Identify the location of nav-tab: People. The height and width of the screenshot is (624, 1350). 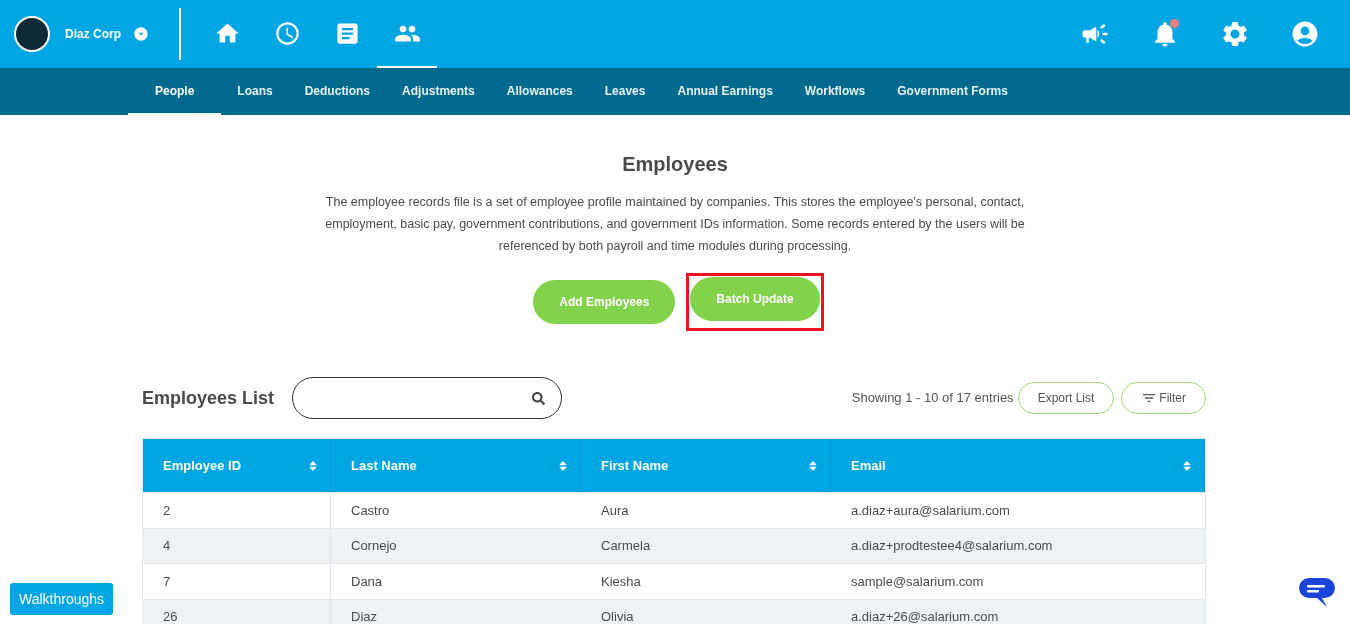
(175, 91).